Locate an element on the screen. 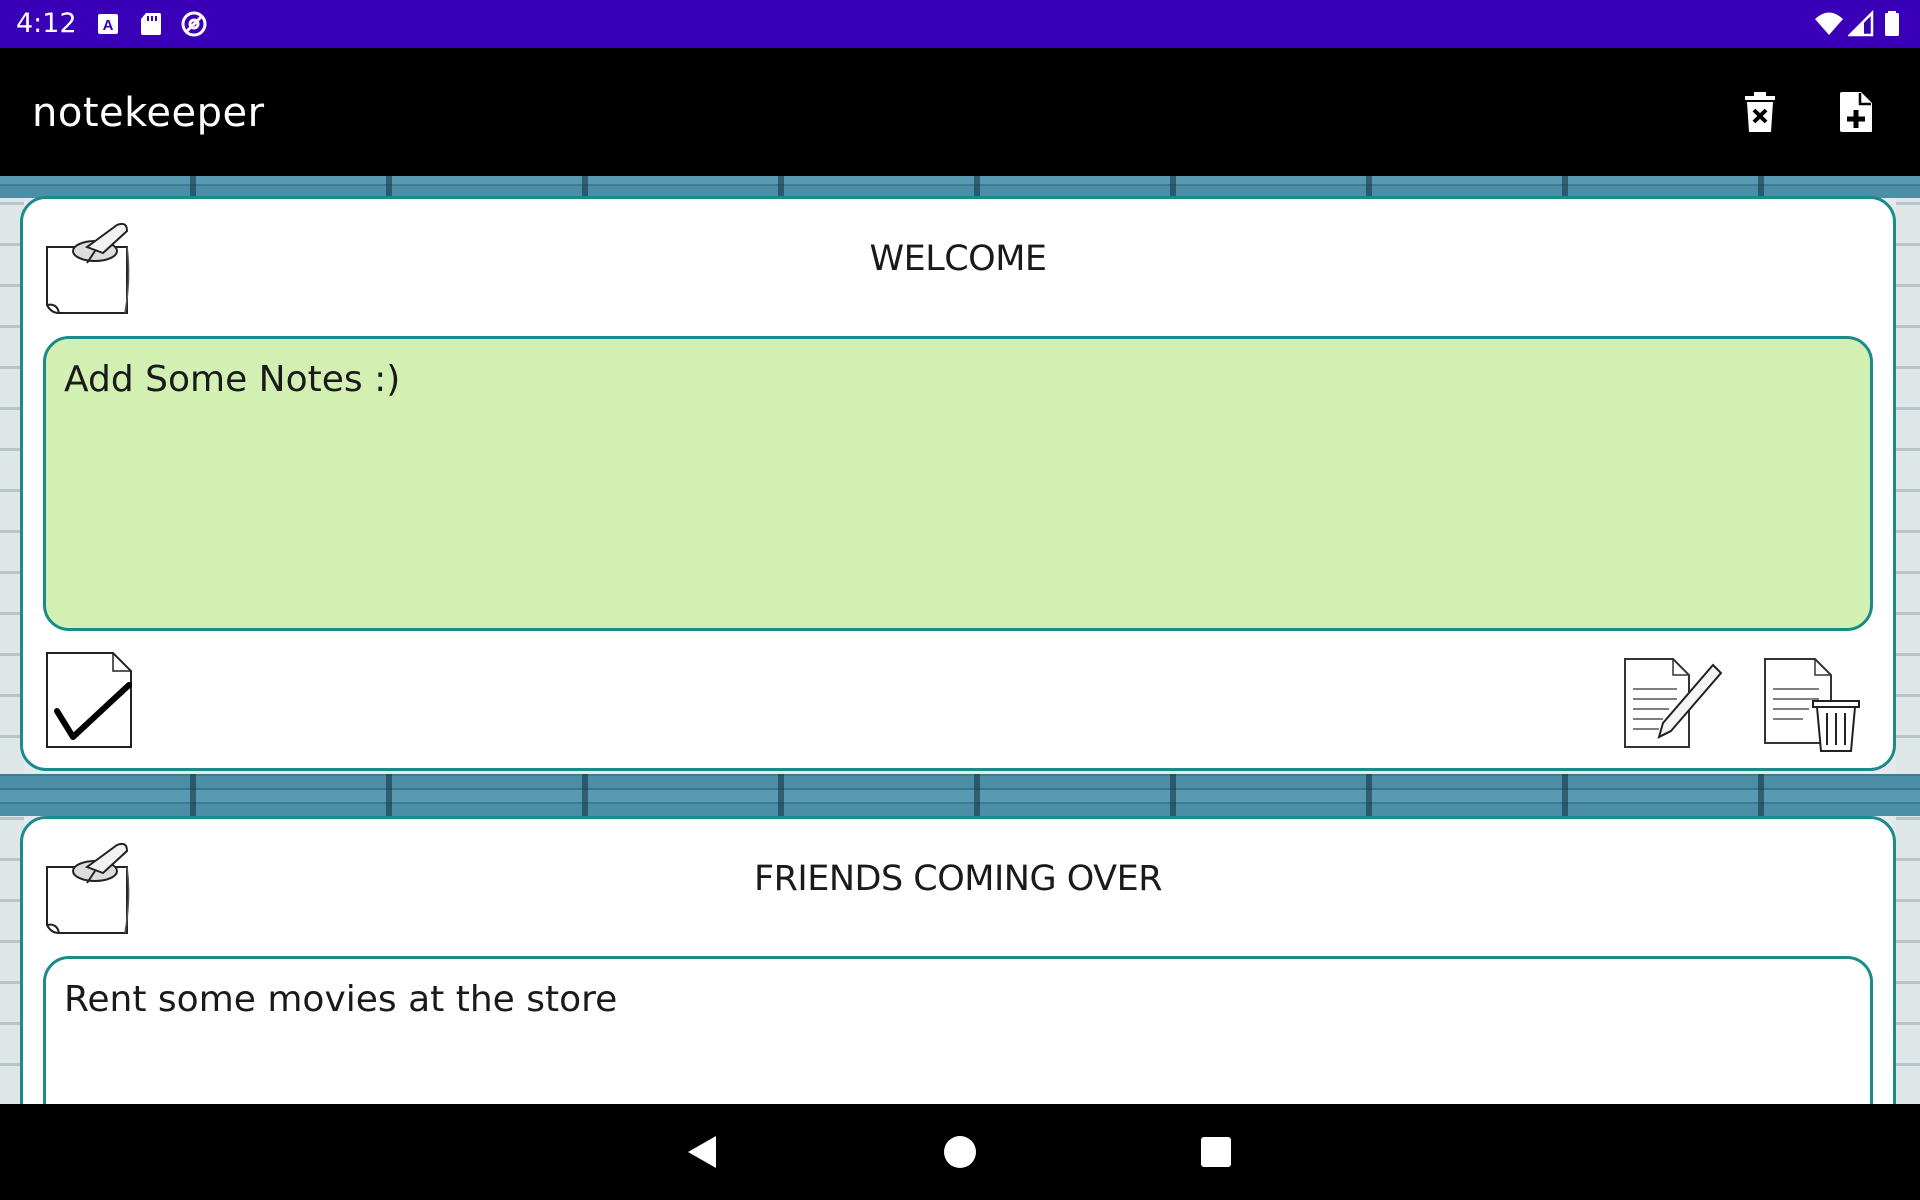  at-icon is located at coordinates (194, 24).